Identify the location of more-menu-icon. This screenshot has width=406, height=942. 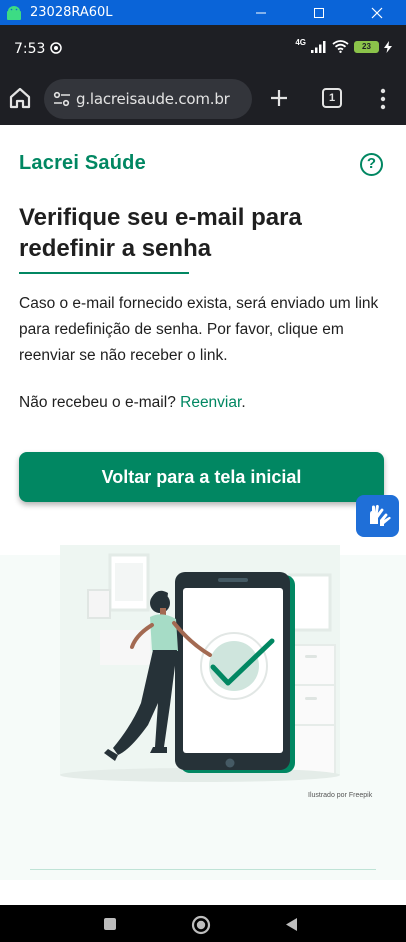
(383, 99).